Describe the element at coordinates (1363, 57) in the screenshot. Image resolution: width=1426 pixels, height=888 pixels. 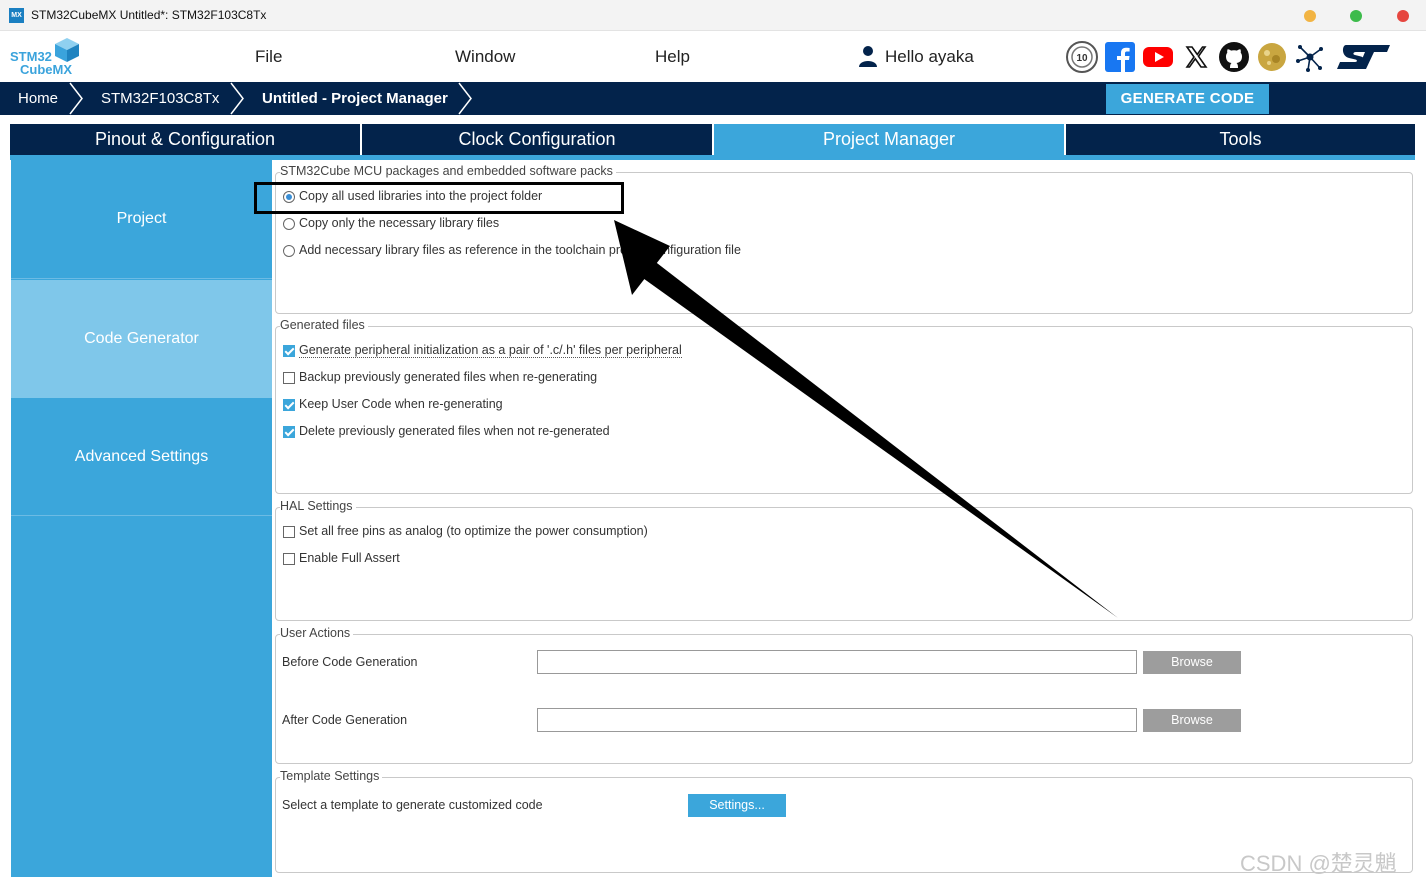
I see `st-logo-icon` at that location.